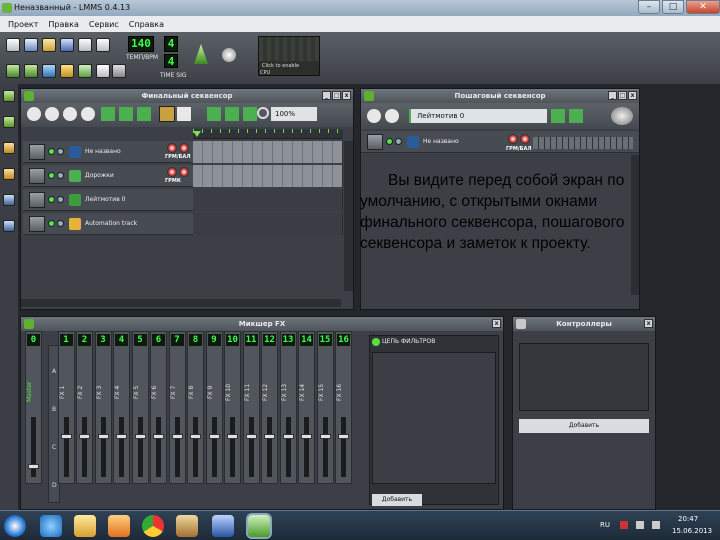 Image resolution: width=720 pixels, height=540 pixels. What do you see at coordinates (656, 525) in the screenshot?
I see `volume-icon` at bounding box center [656, 525].